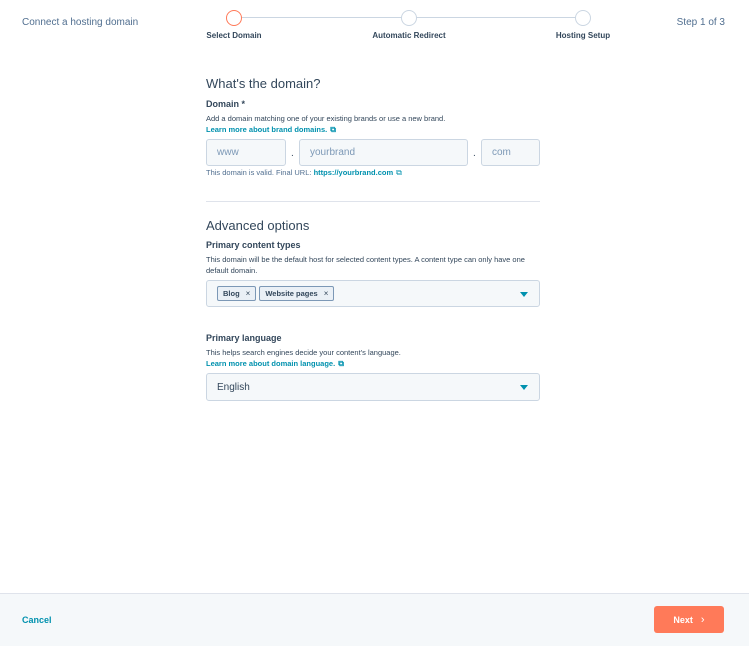  What do you see at coordinates (333, 152) in the screenshot?
I see `brand-placeholder: yourbrand` at bounding box center [333, 152].